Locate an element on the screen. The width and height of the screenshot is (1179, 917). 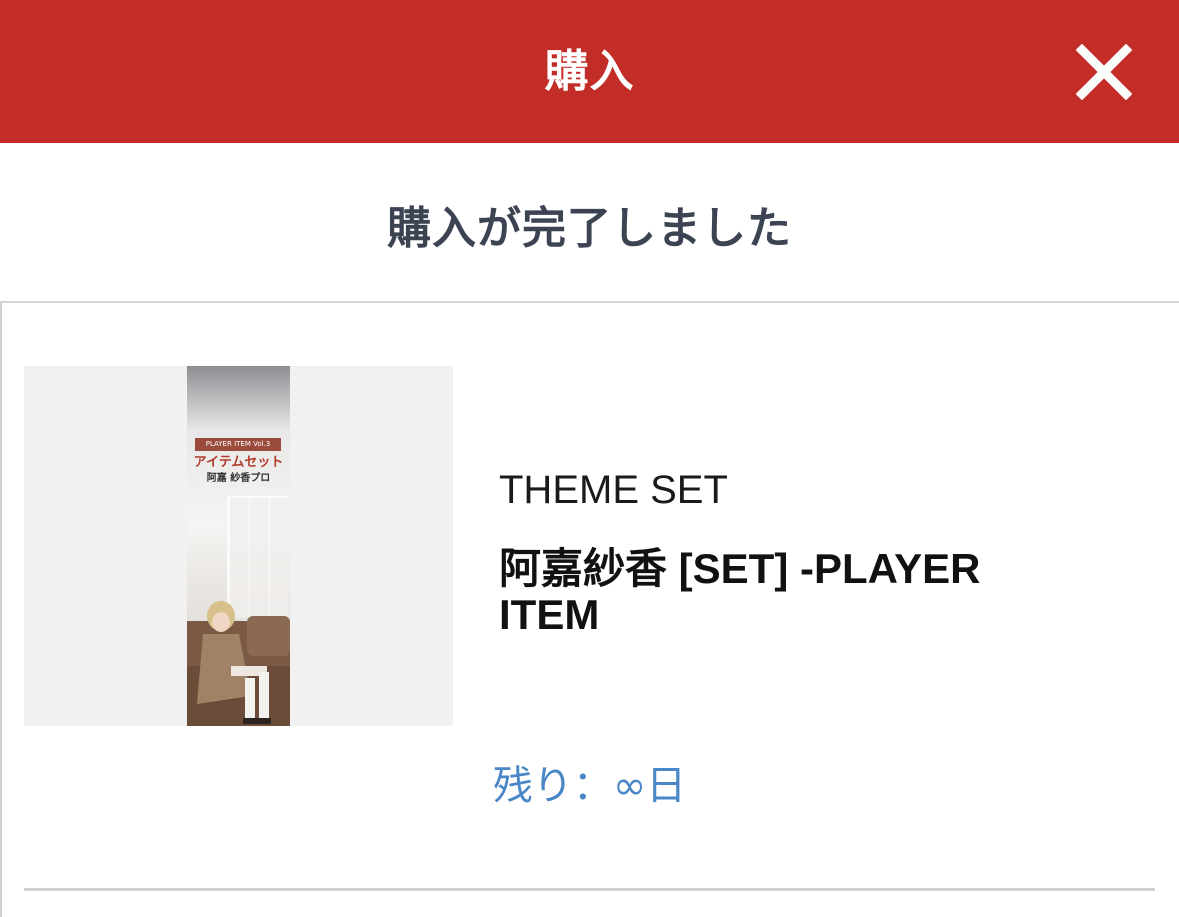
product-thumbnail: PLAYER ITEM Vol.3 アイテムセット 阿嘉 紗香プロ is located at coordinates (238, 546).